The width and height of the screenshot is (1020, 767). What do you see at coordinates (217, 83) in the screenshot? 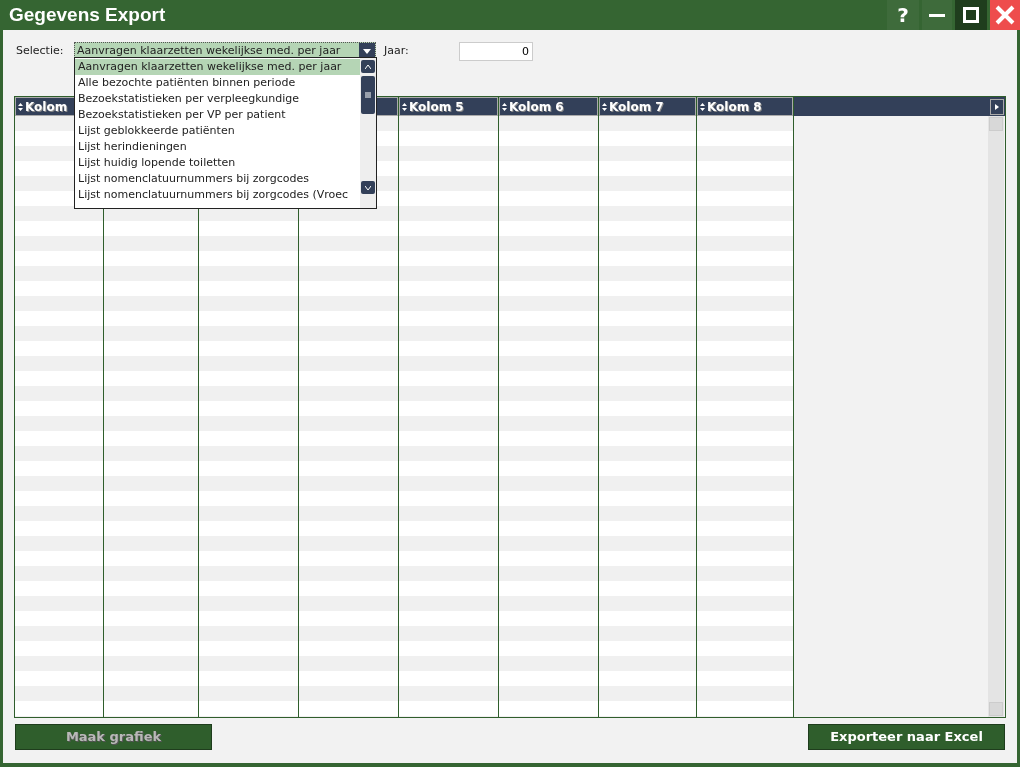
I see `selectie-option: Alle bezochte patiënten binnen periode` at bounding box center [217, 83].